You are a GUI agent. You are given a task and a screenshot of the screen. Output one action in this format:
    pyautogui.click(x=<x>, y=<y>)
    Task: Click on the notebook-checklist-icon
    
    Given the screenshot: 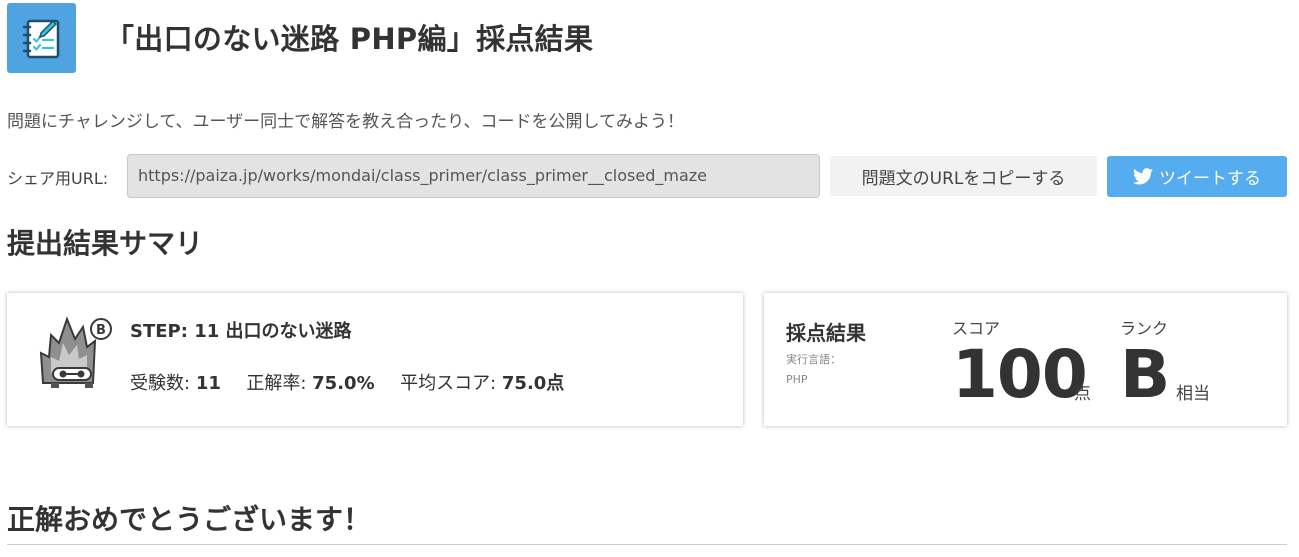 What is the action you would take?
    pyautogui.click(x=40, y=39)
    